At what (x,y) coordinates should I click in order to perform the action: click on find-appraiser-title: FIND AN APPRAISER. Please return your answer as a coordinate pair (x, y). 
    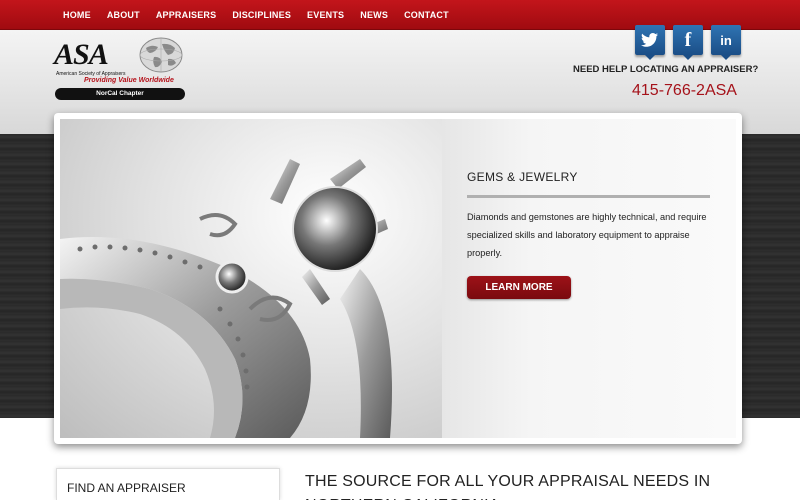
    Looking at the image, I should click on (126, 488).